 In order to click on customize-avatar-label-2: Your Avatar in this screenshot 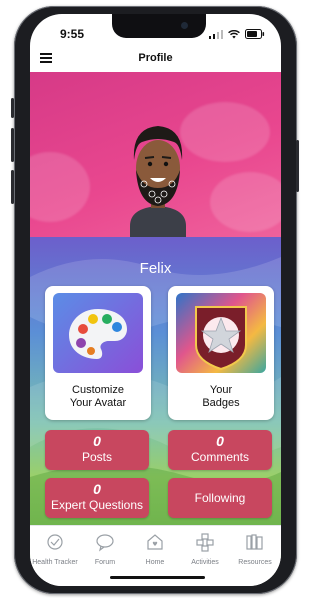, I will do `click(98, 403)`.